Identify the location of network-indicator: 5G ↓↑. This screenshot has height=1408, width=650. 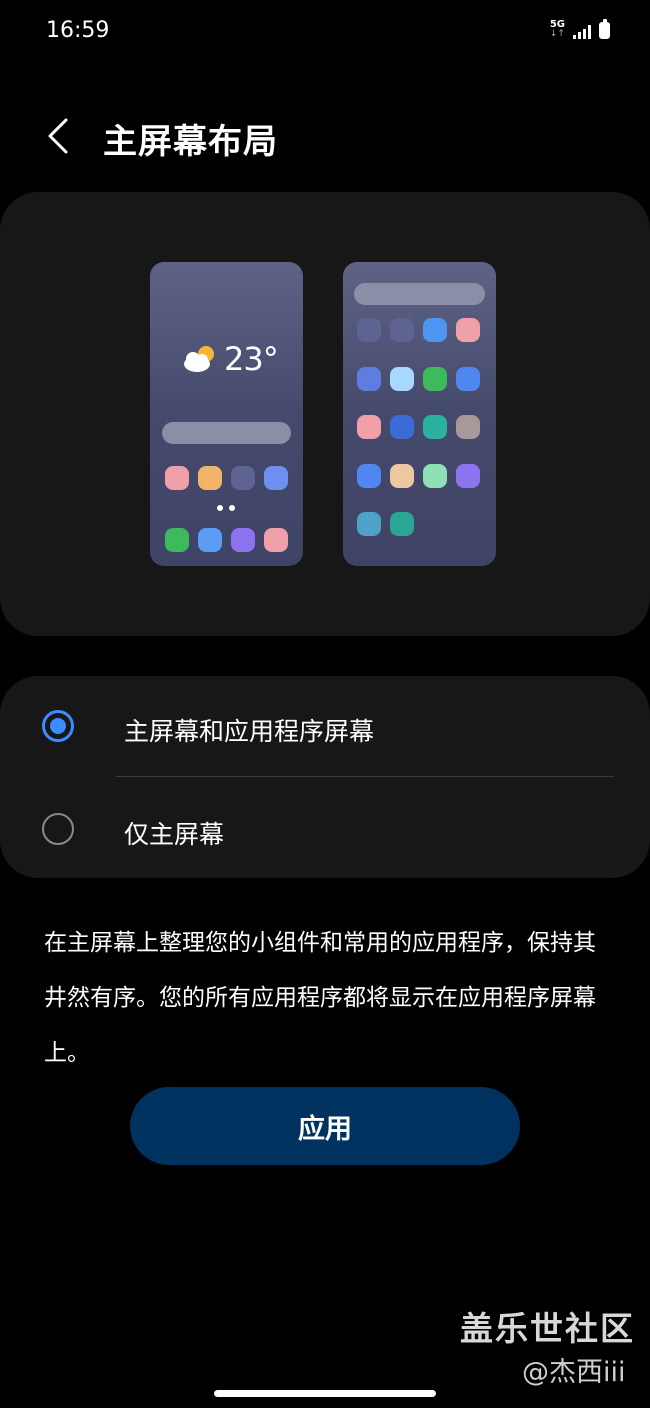
(557, 29).